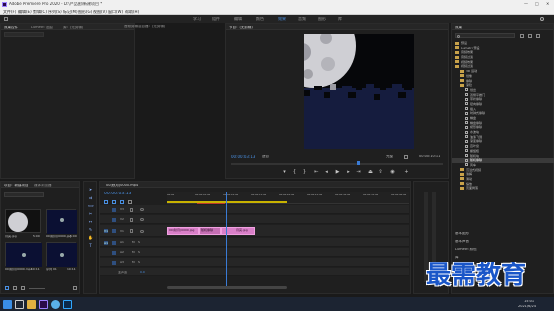  Describe the element at coordinates (85, 12) in the screenshot. I see `menu-graphics: 图形(G)` at that location.